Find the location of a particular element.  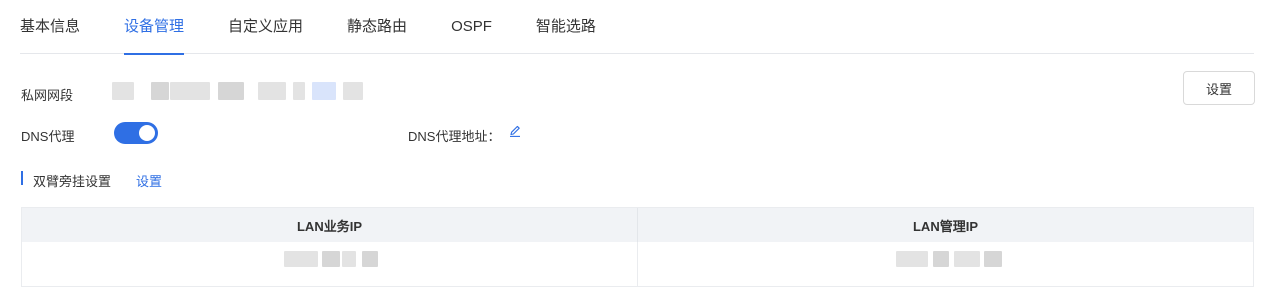

tab-basic-info: 基本信息 is located at coordinates (50, 27).